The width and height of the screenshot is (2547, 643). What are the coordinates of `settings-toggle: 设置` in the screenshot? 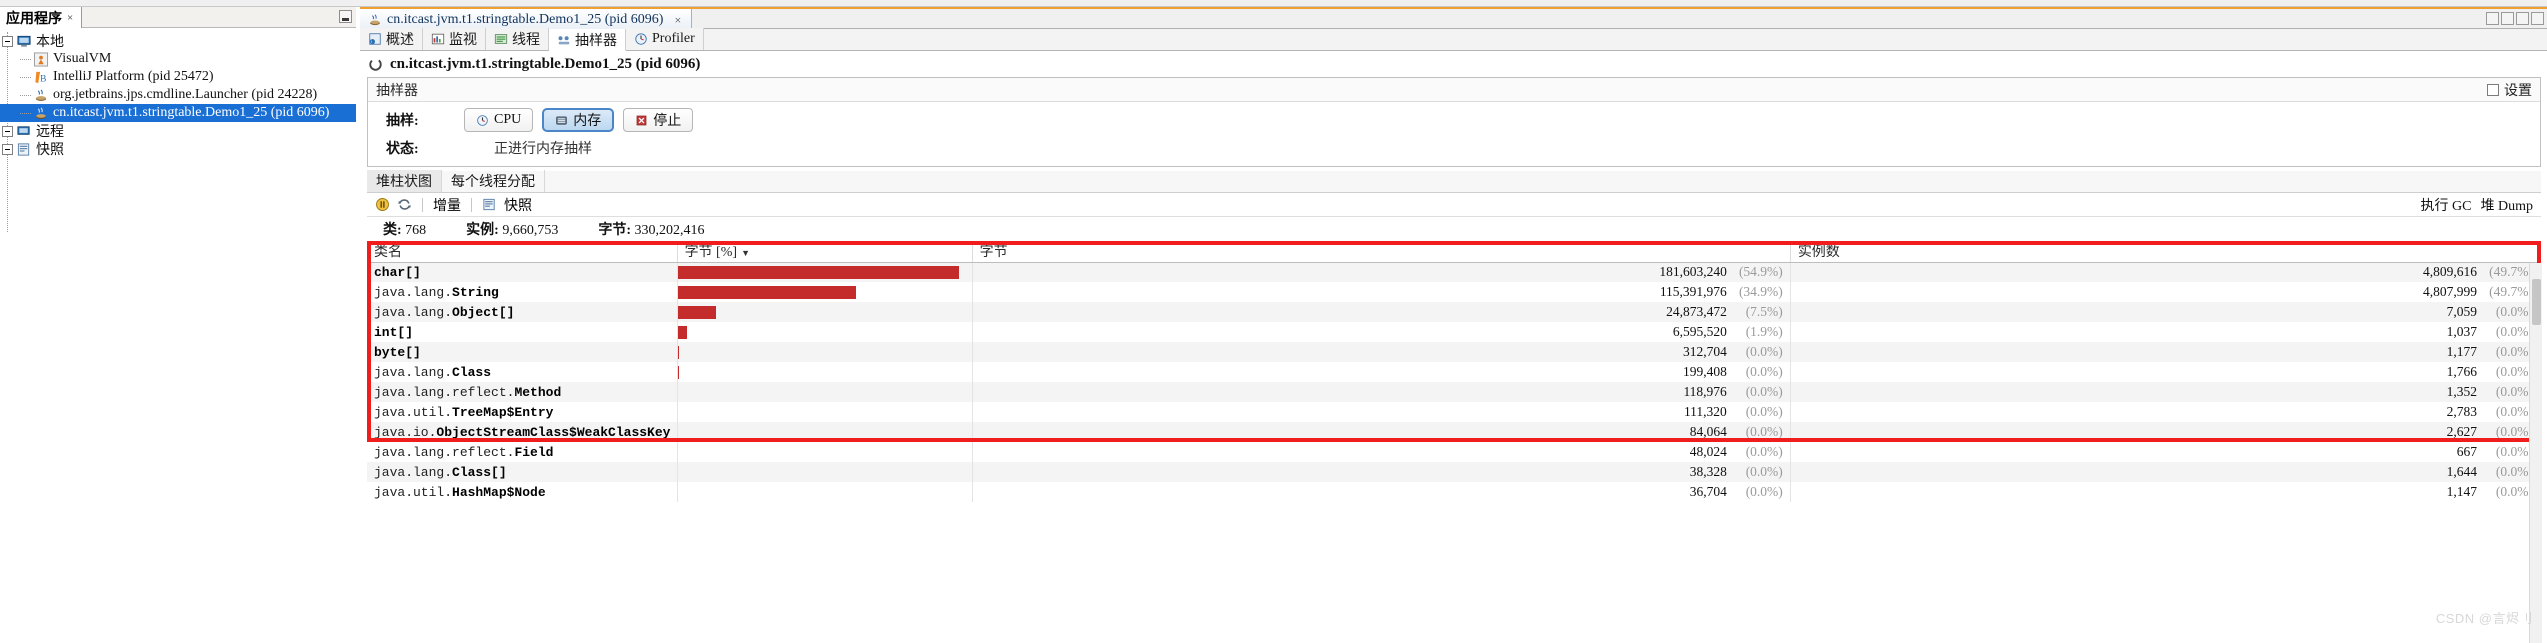 It's located at (2509, 90).